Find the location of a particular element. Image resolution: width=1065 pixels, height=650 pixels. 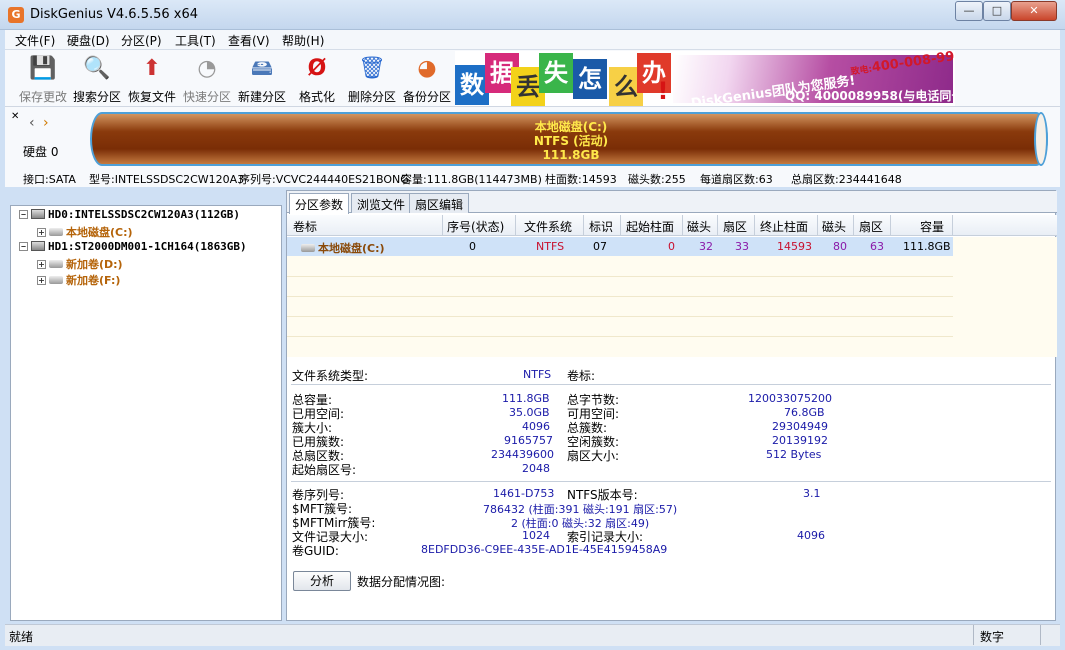

menu-partition: 分区(P) is located at coordinates (141, 40).